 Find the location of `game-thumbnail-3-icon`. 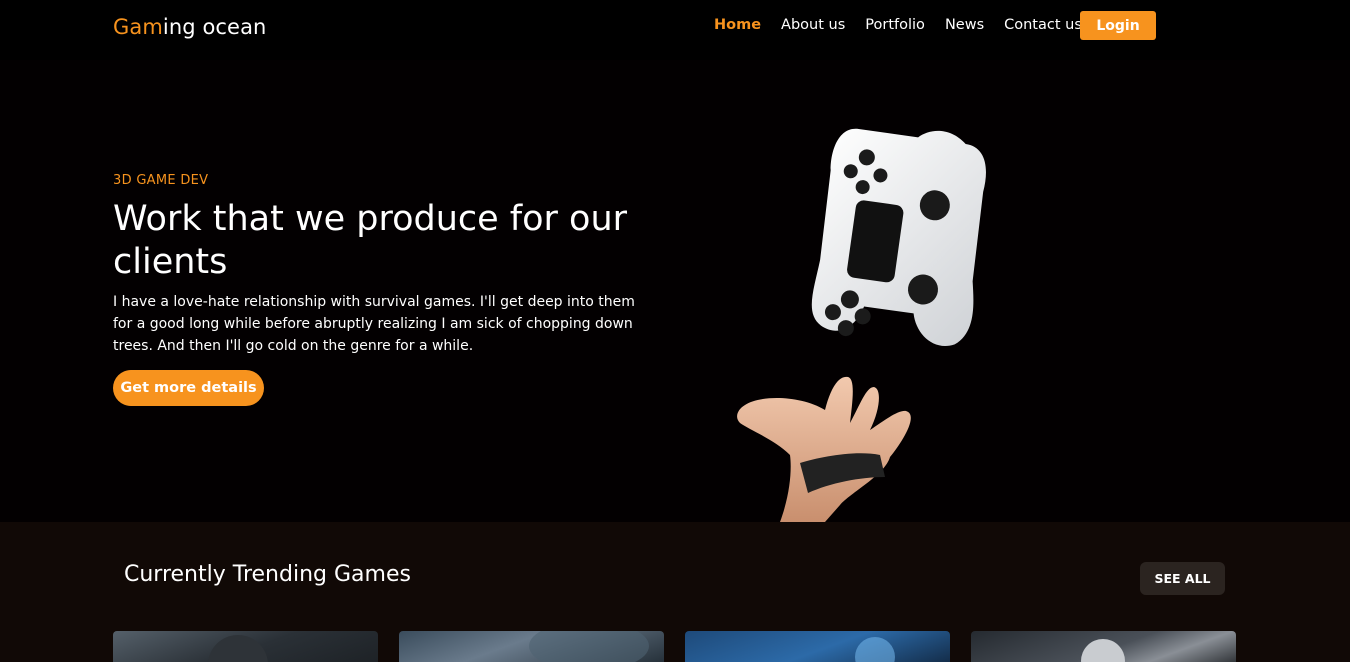

game-thumbnail-3-icon is located at coordinates (875, 649).